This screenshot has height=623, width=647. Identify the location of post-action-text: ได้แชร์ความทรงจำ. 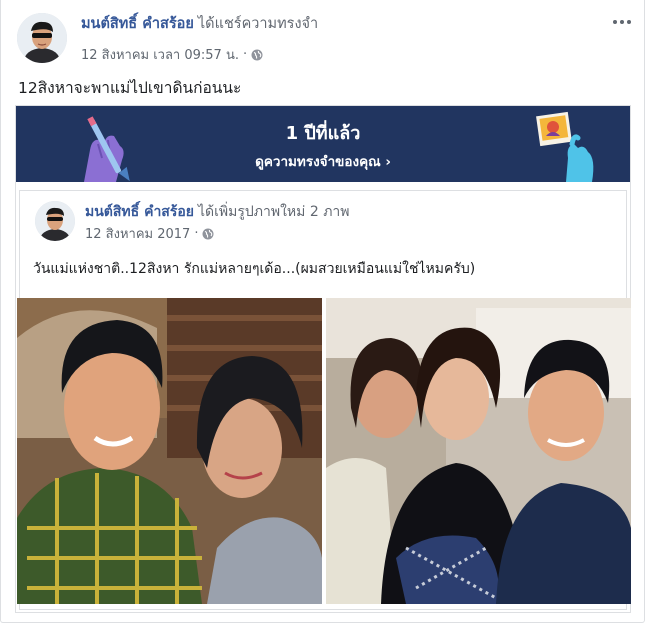
(258, 24).